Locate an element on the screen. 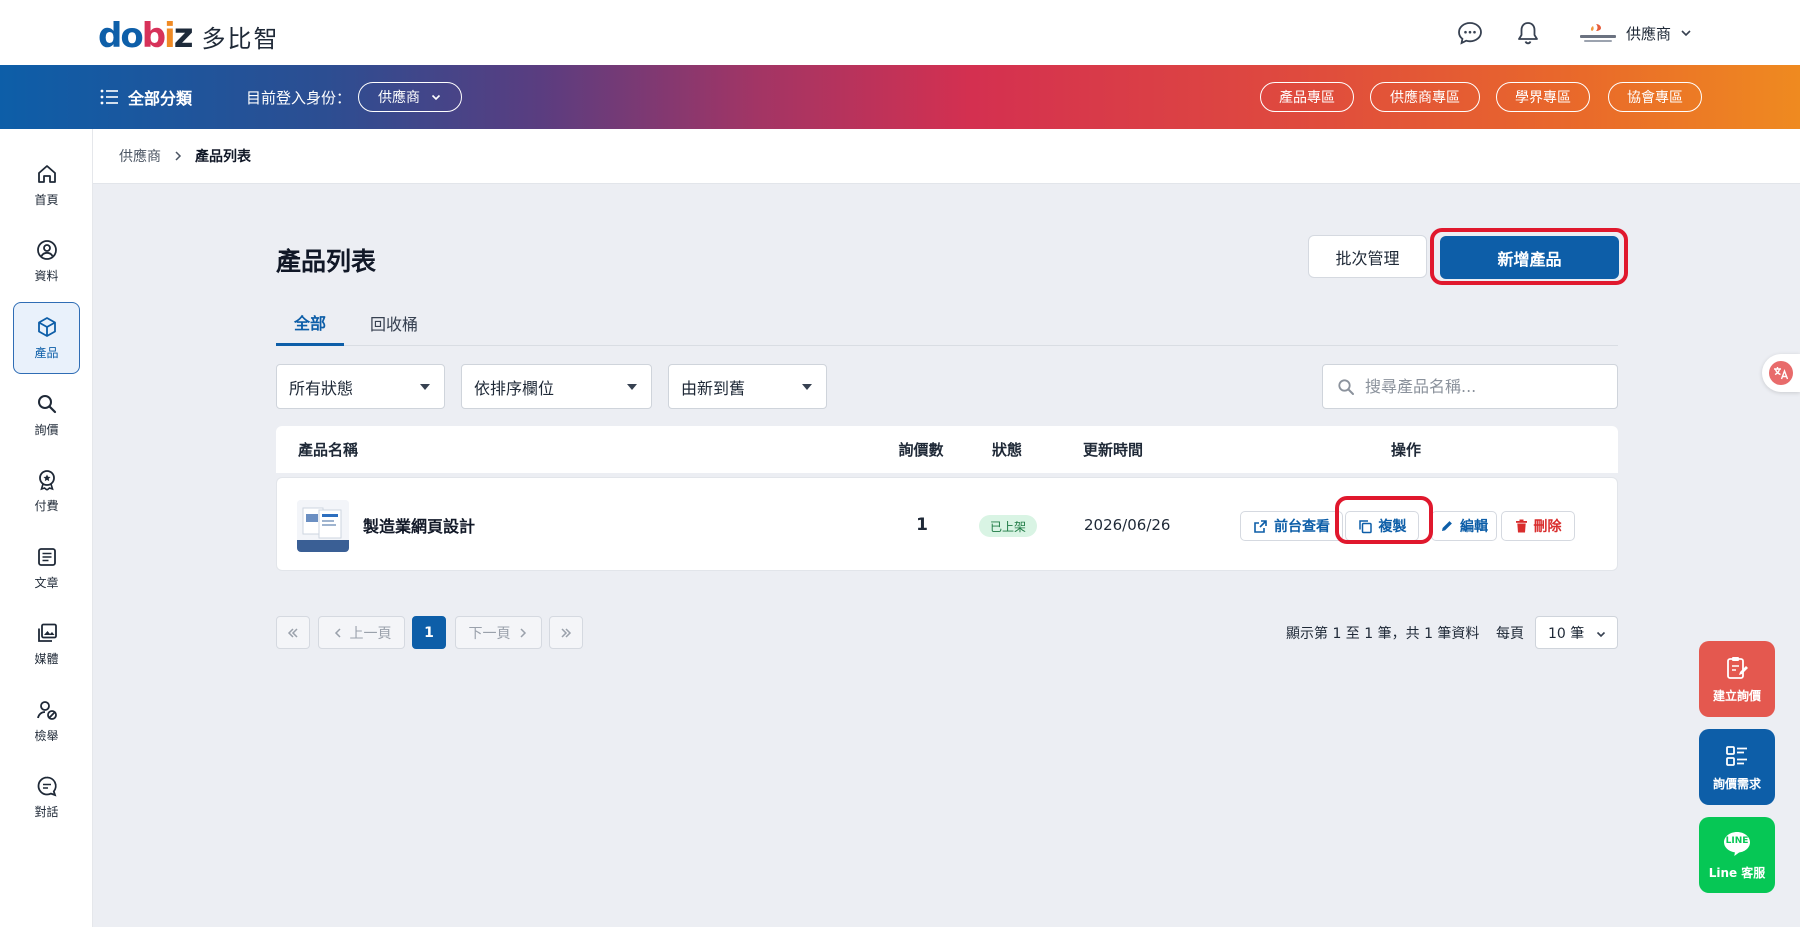  sidebar-item-products: 產品 is located at coordinates (46, 338).